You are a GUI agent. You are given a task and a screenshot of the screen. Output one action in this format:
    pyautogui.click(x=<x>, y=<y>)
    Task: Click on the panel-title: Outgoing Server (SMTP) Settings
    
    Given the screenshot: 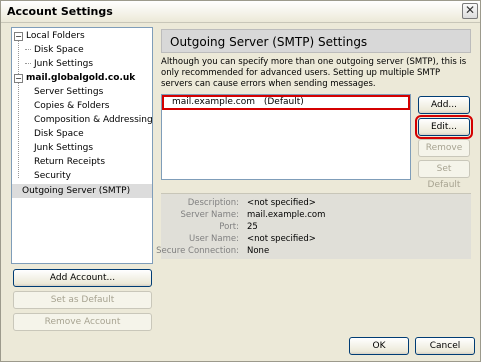 What is the action you would take?
    pyautogui.click(x=269, y=42)
    